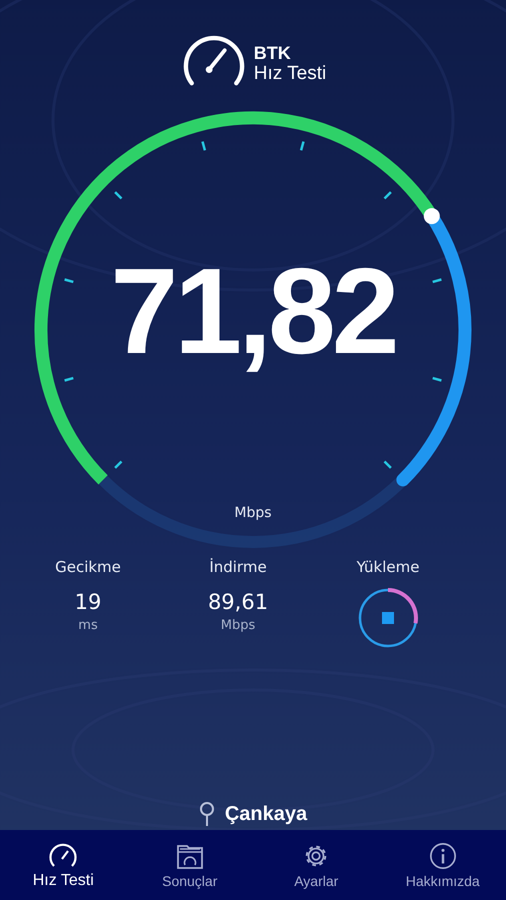 The image size is (506, 900). What do you see at coordinates (432, 216) in the screenshot?
I see `gauge-needle-dot` at bounding box center [432, 216].